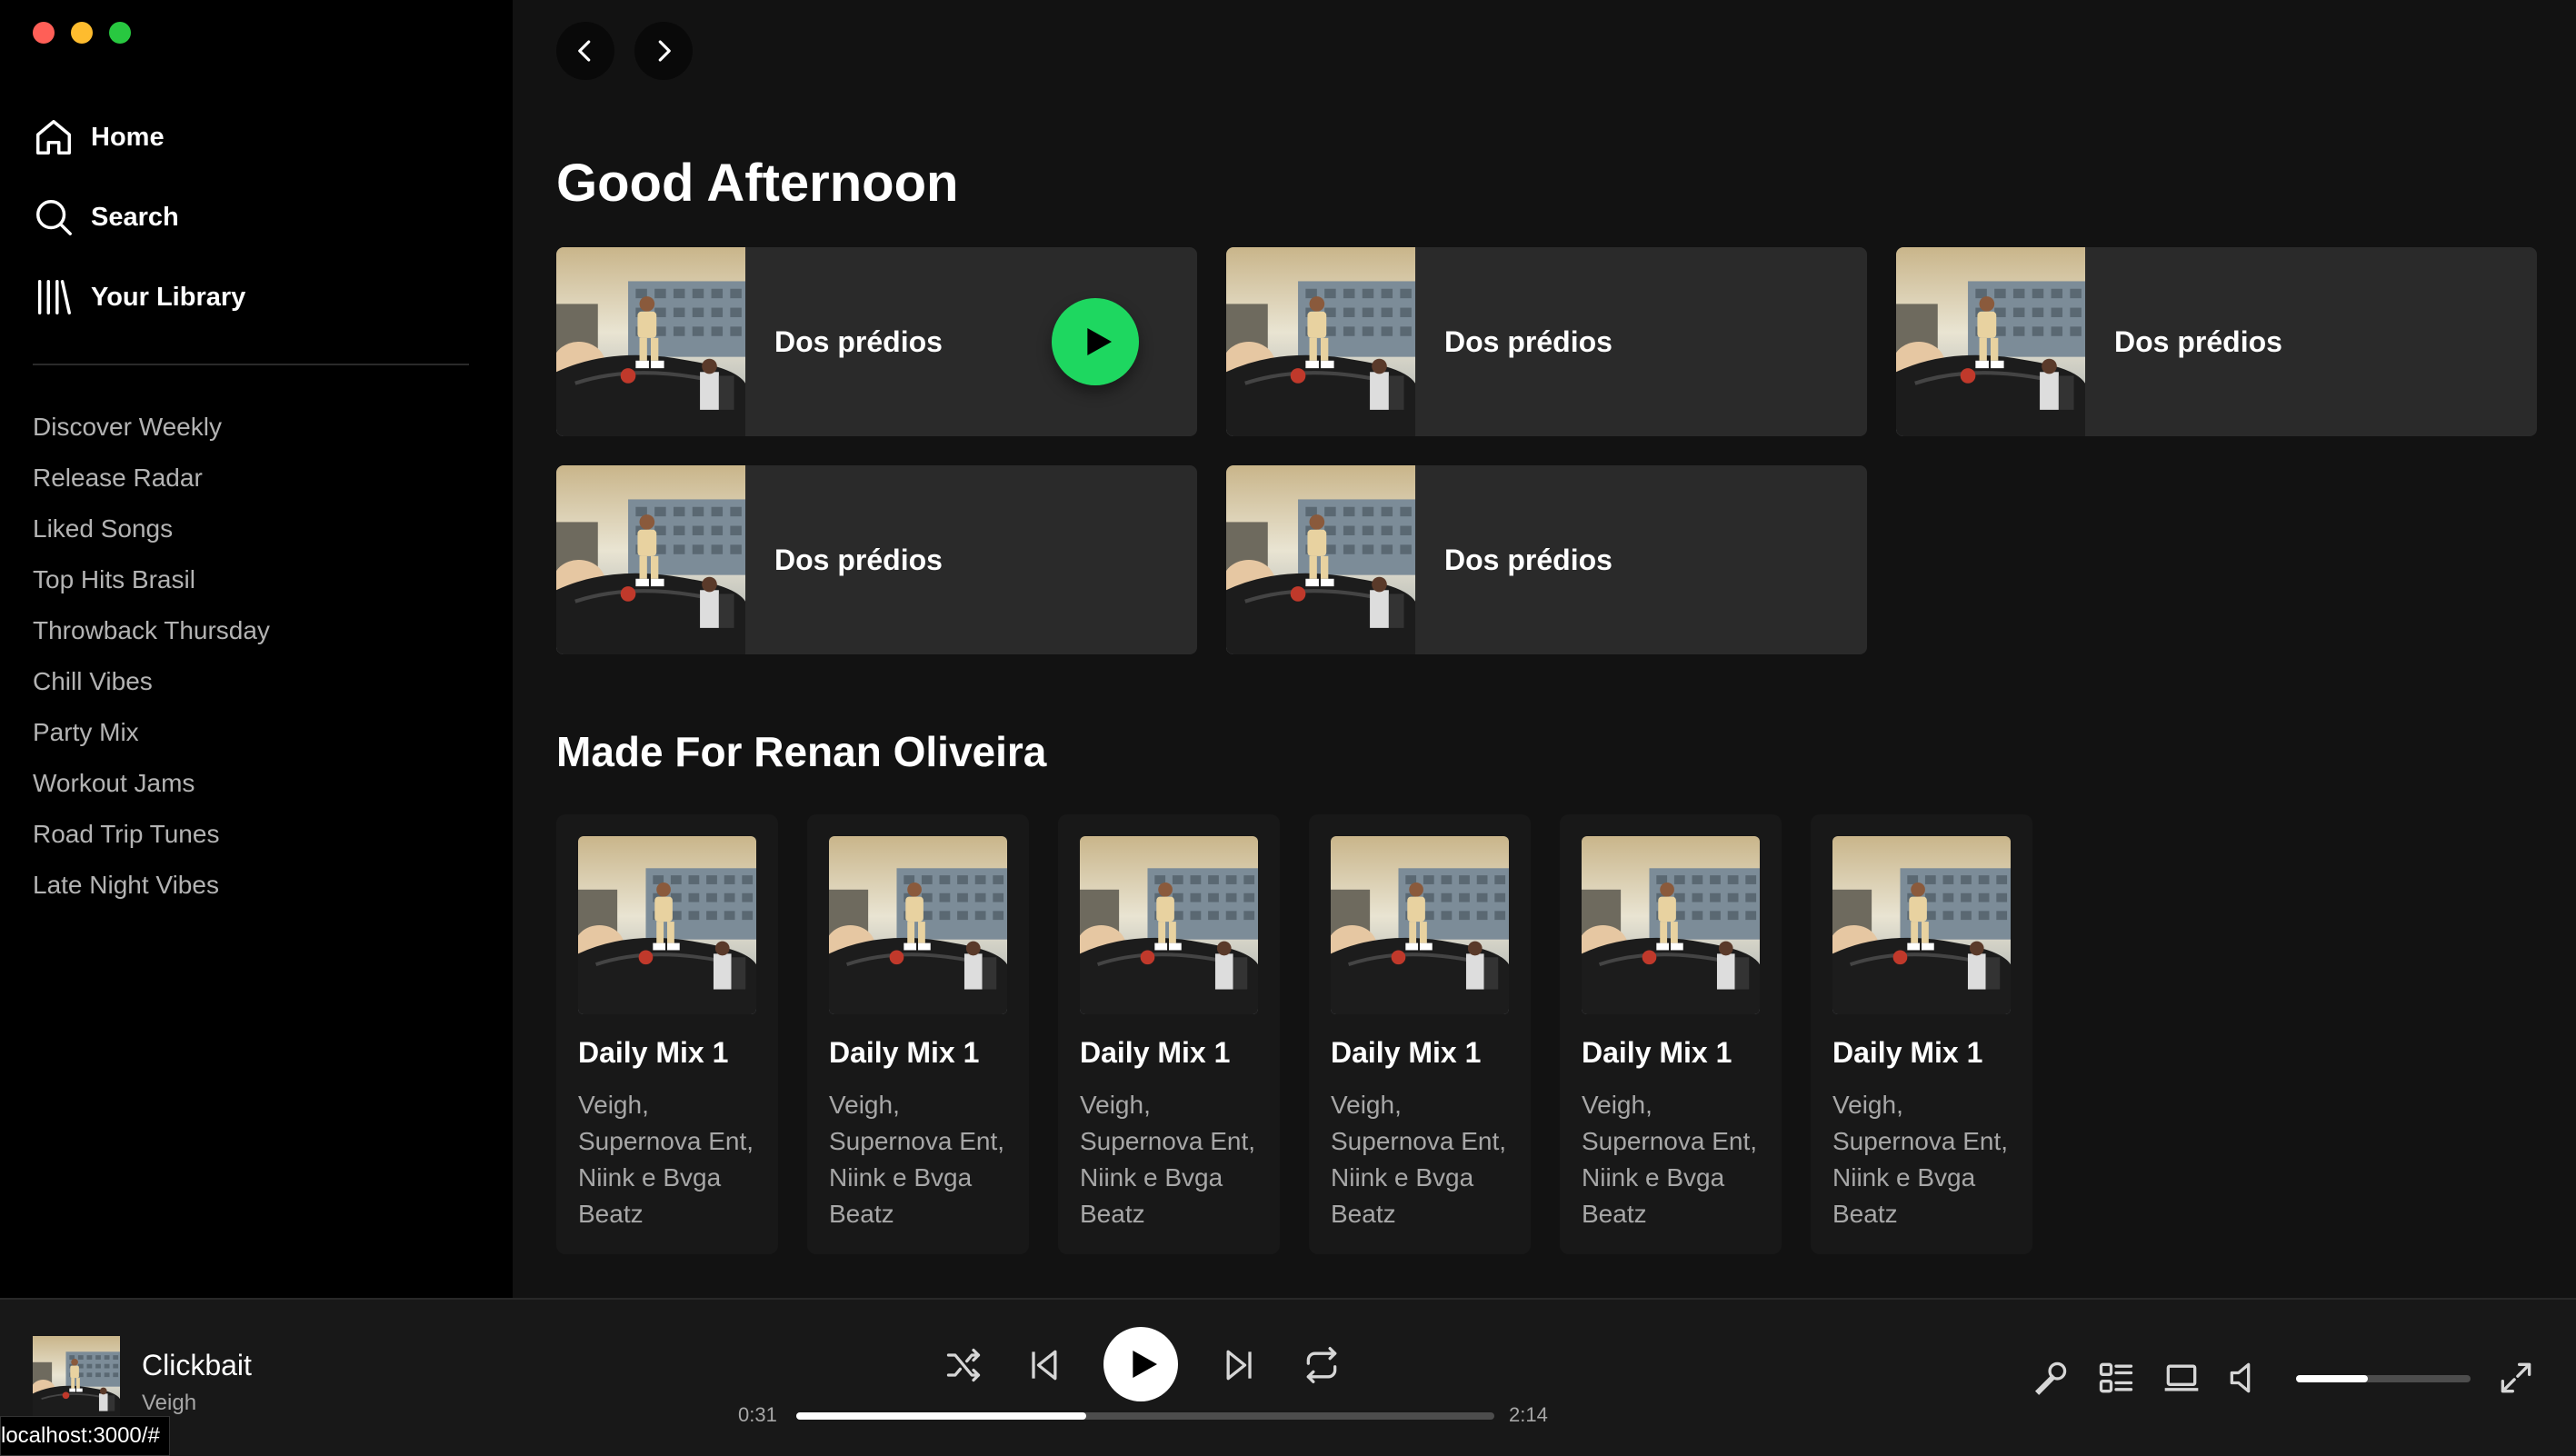 This screenshot has height=1456, width=2576. I want to click on laptop-icon, so click(2181, 1378).